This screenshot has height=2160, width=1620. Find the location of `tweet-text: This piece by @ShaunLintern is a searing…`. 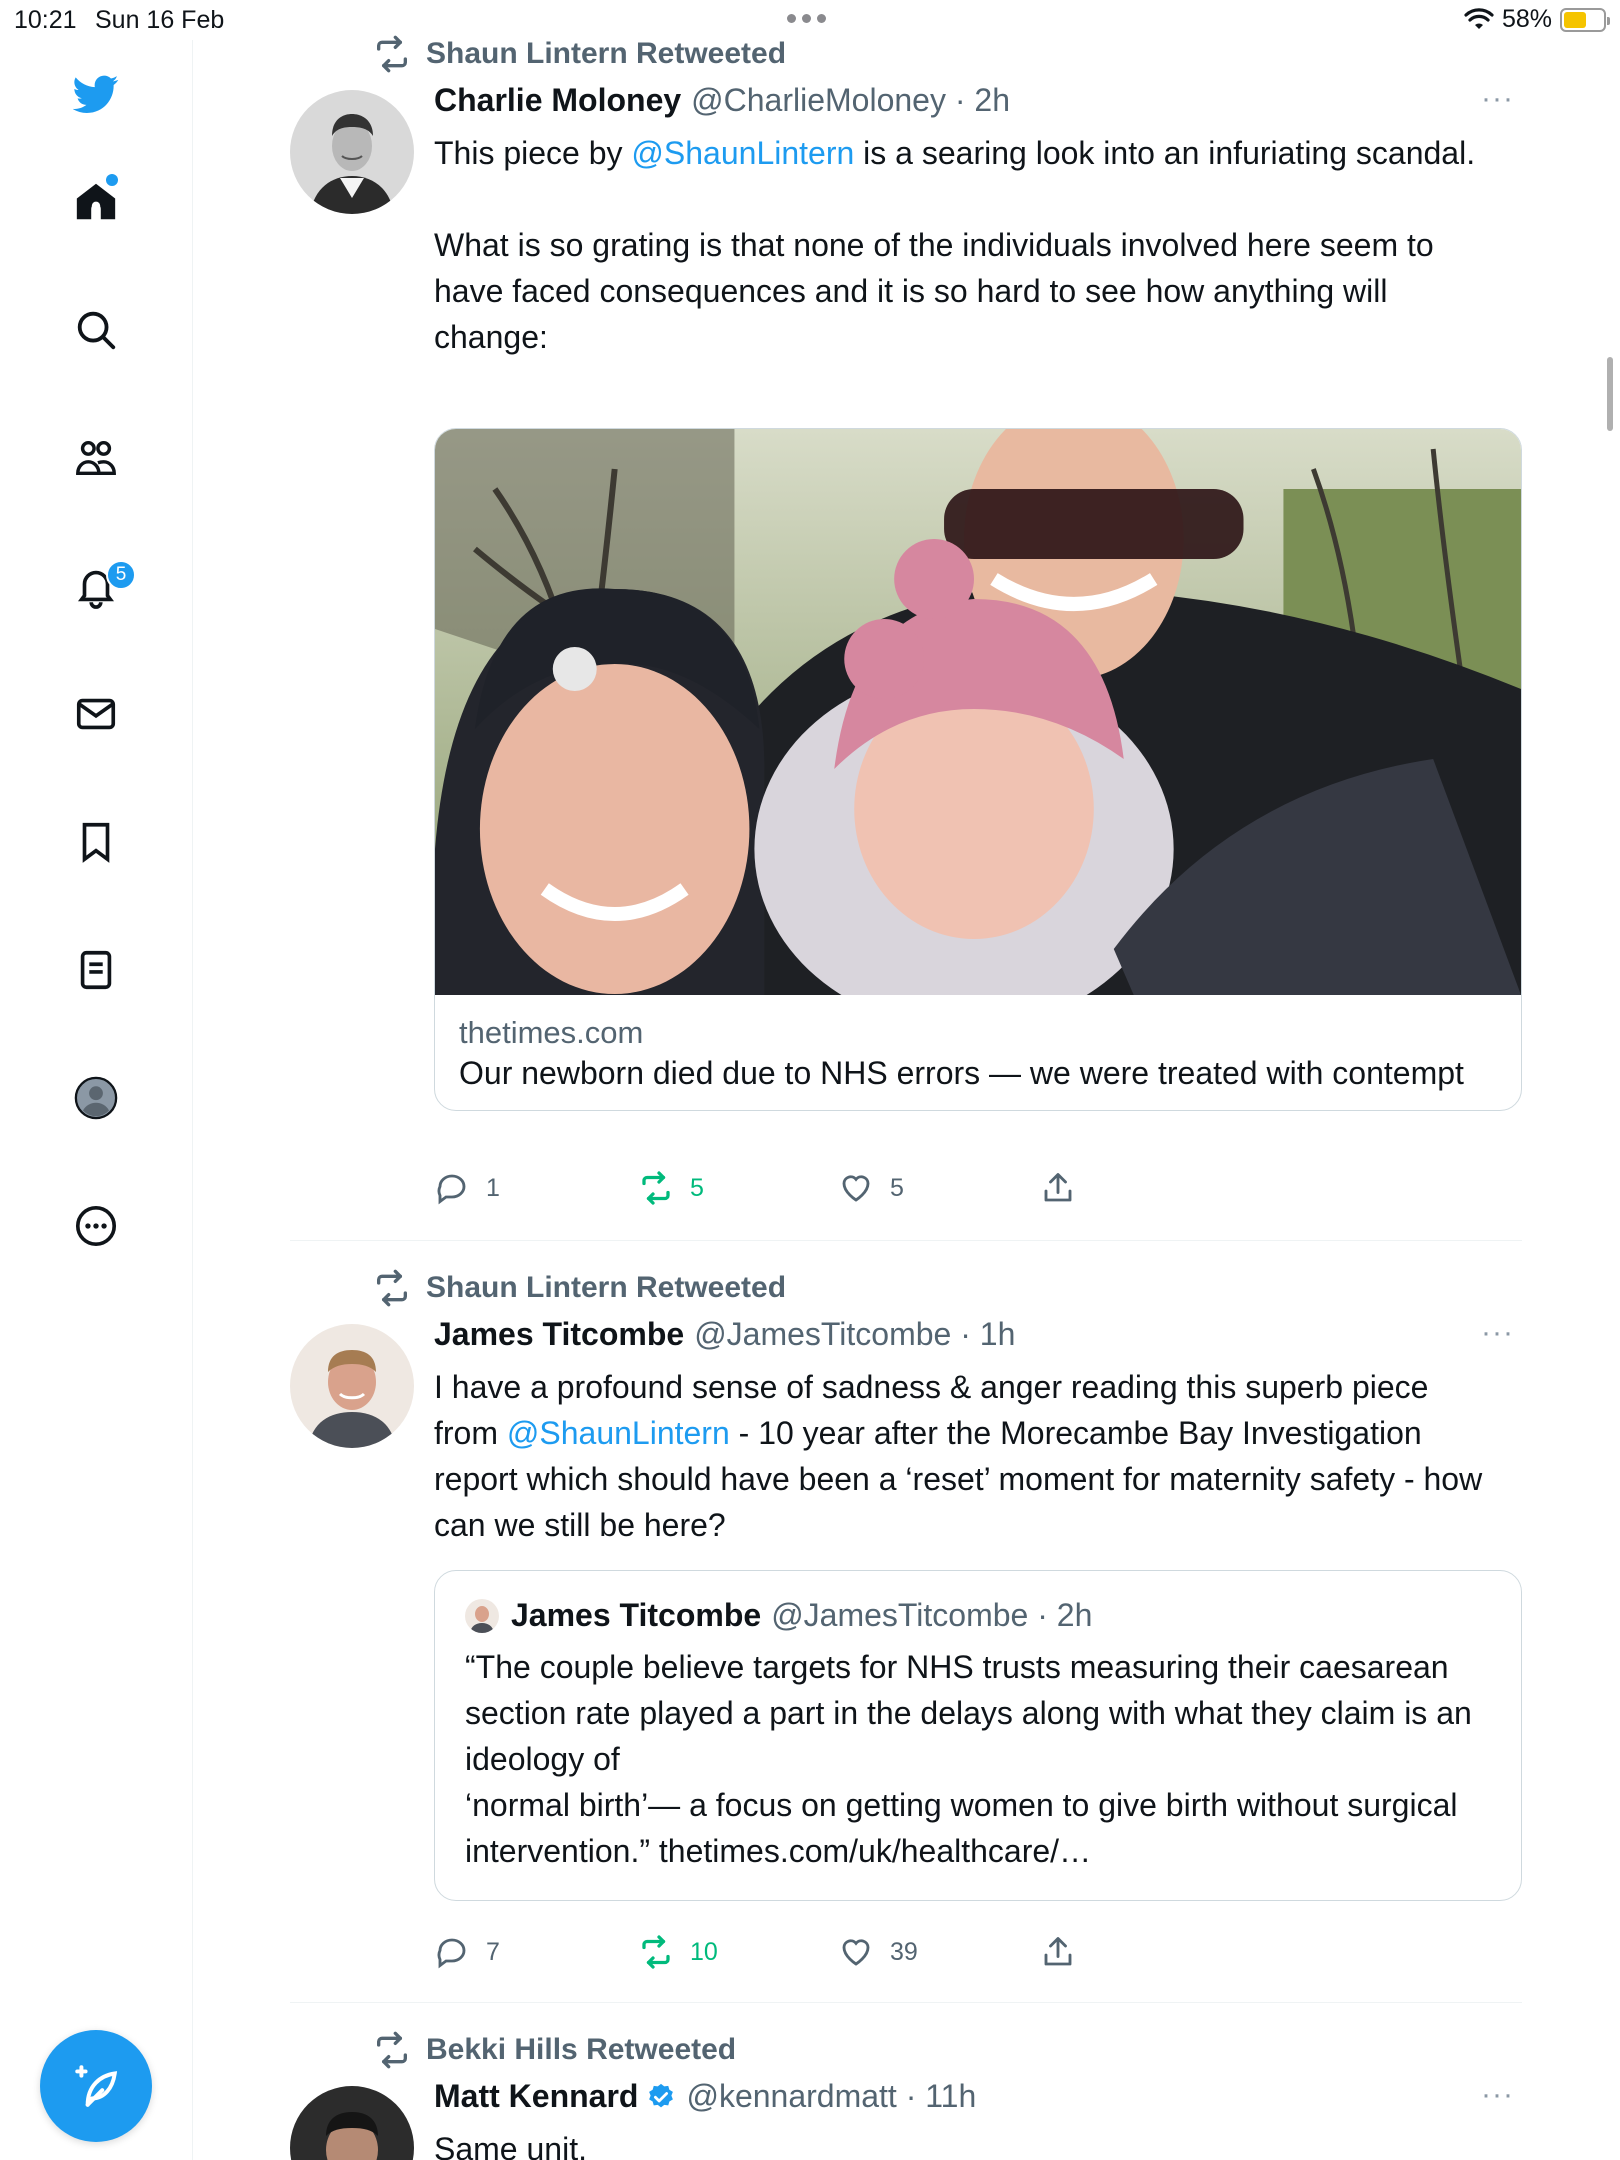

tweet-text: This piece by @ShaunLintern is a searing… is located at coordinates (955, 245).